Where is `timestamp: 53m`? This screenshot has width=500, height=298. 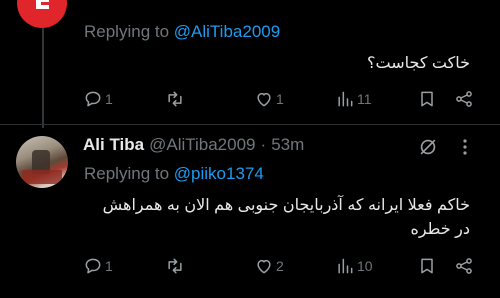 timestamp: 53m is located at coordinates (287, 145).